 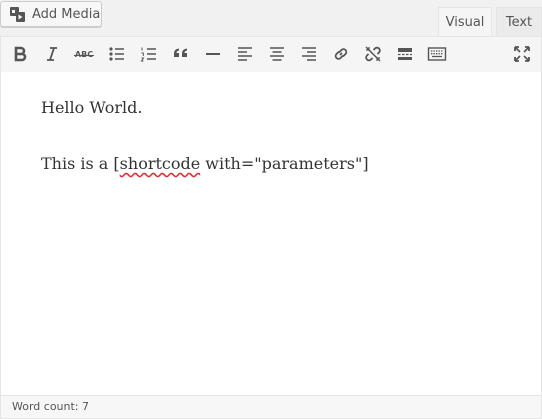 I want to click on tab-visual-label: Visual, so click(x=465, y=22).